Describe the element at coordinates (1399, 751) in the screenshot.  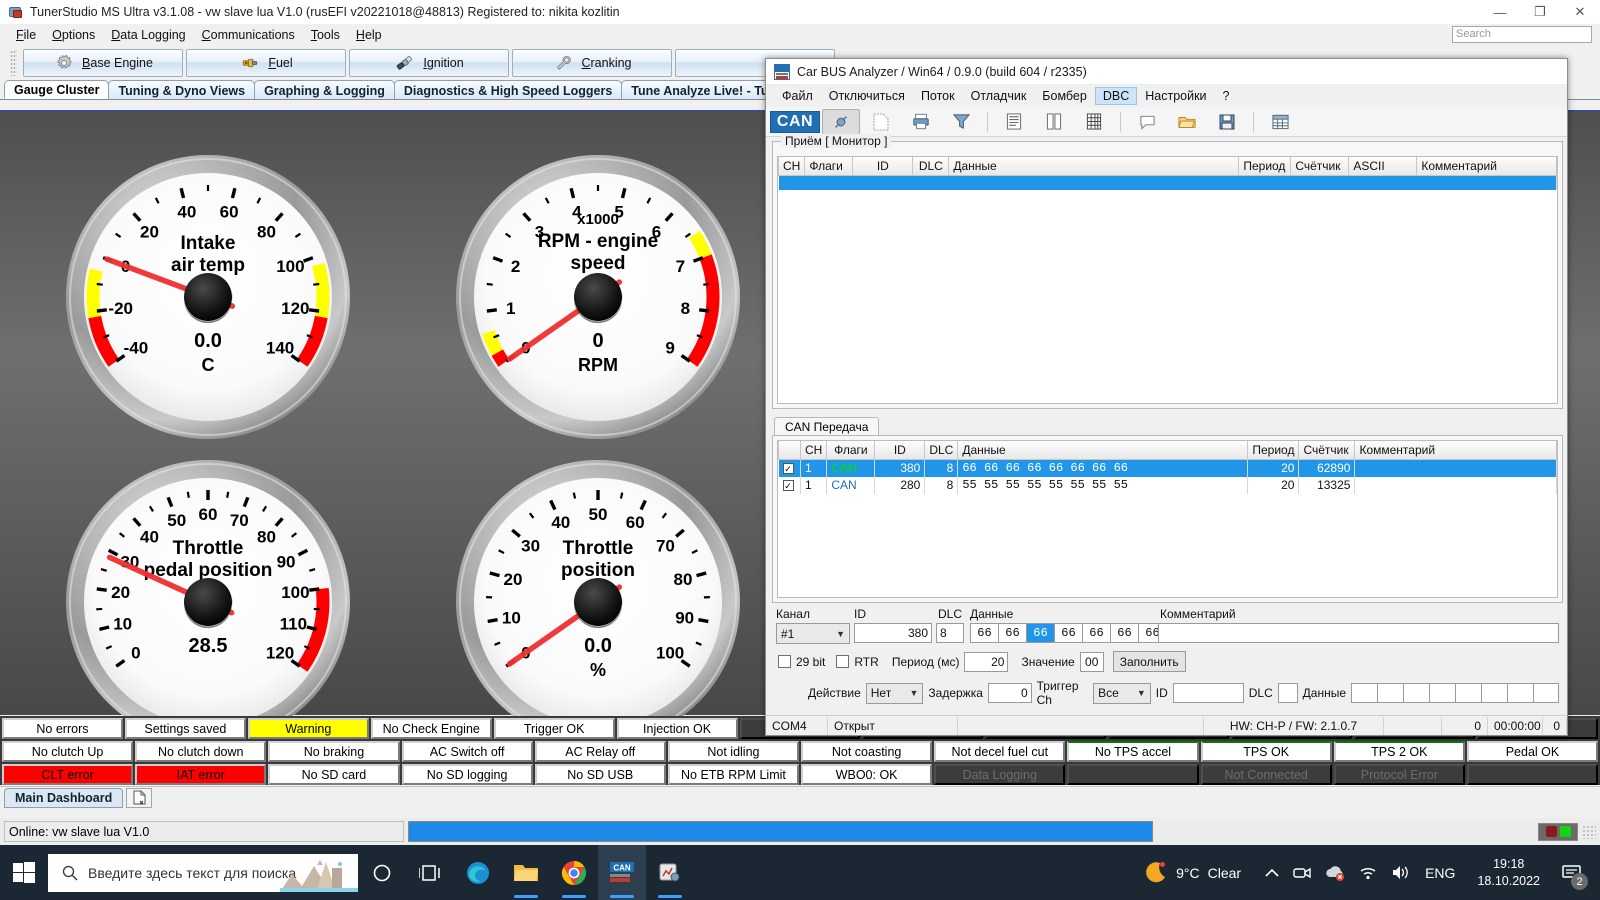
I see `indicator-cell: TPS 2 OK` at that location.